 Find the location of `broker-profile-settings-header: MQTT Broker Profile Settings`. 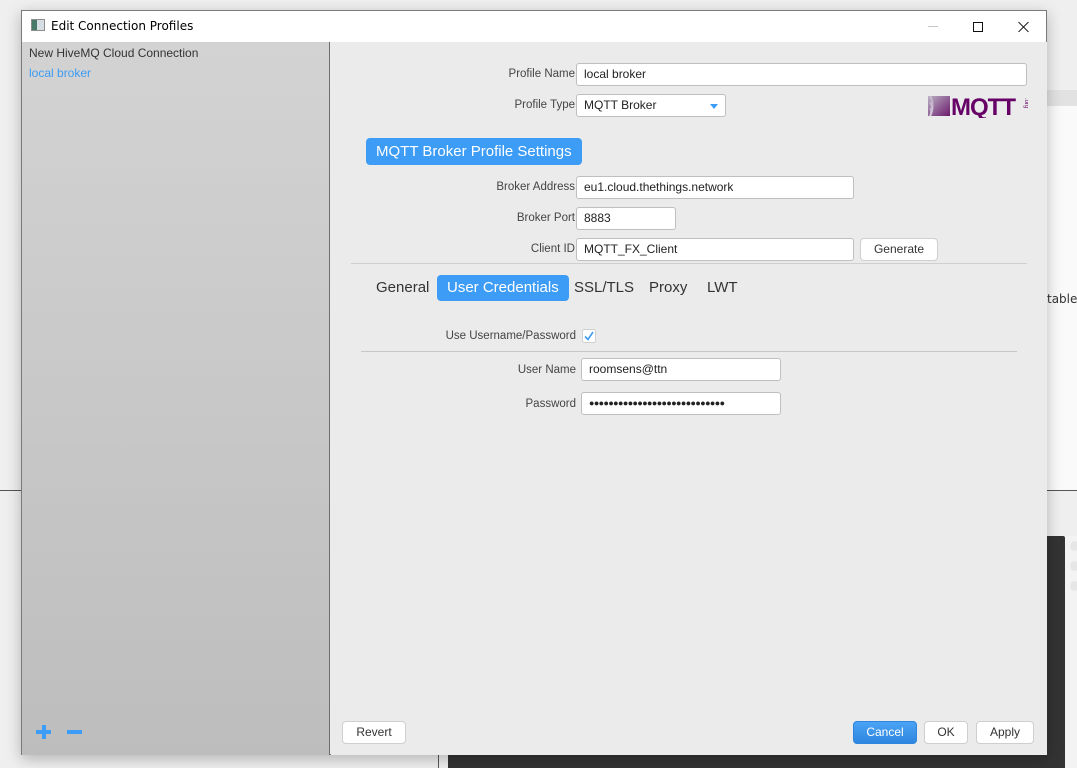

broker-profile-settings-header: MQTT Broker Profile Settings is located at coordinates (474, 151).